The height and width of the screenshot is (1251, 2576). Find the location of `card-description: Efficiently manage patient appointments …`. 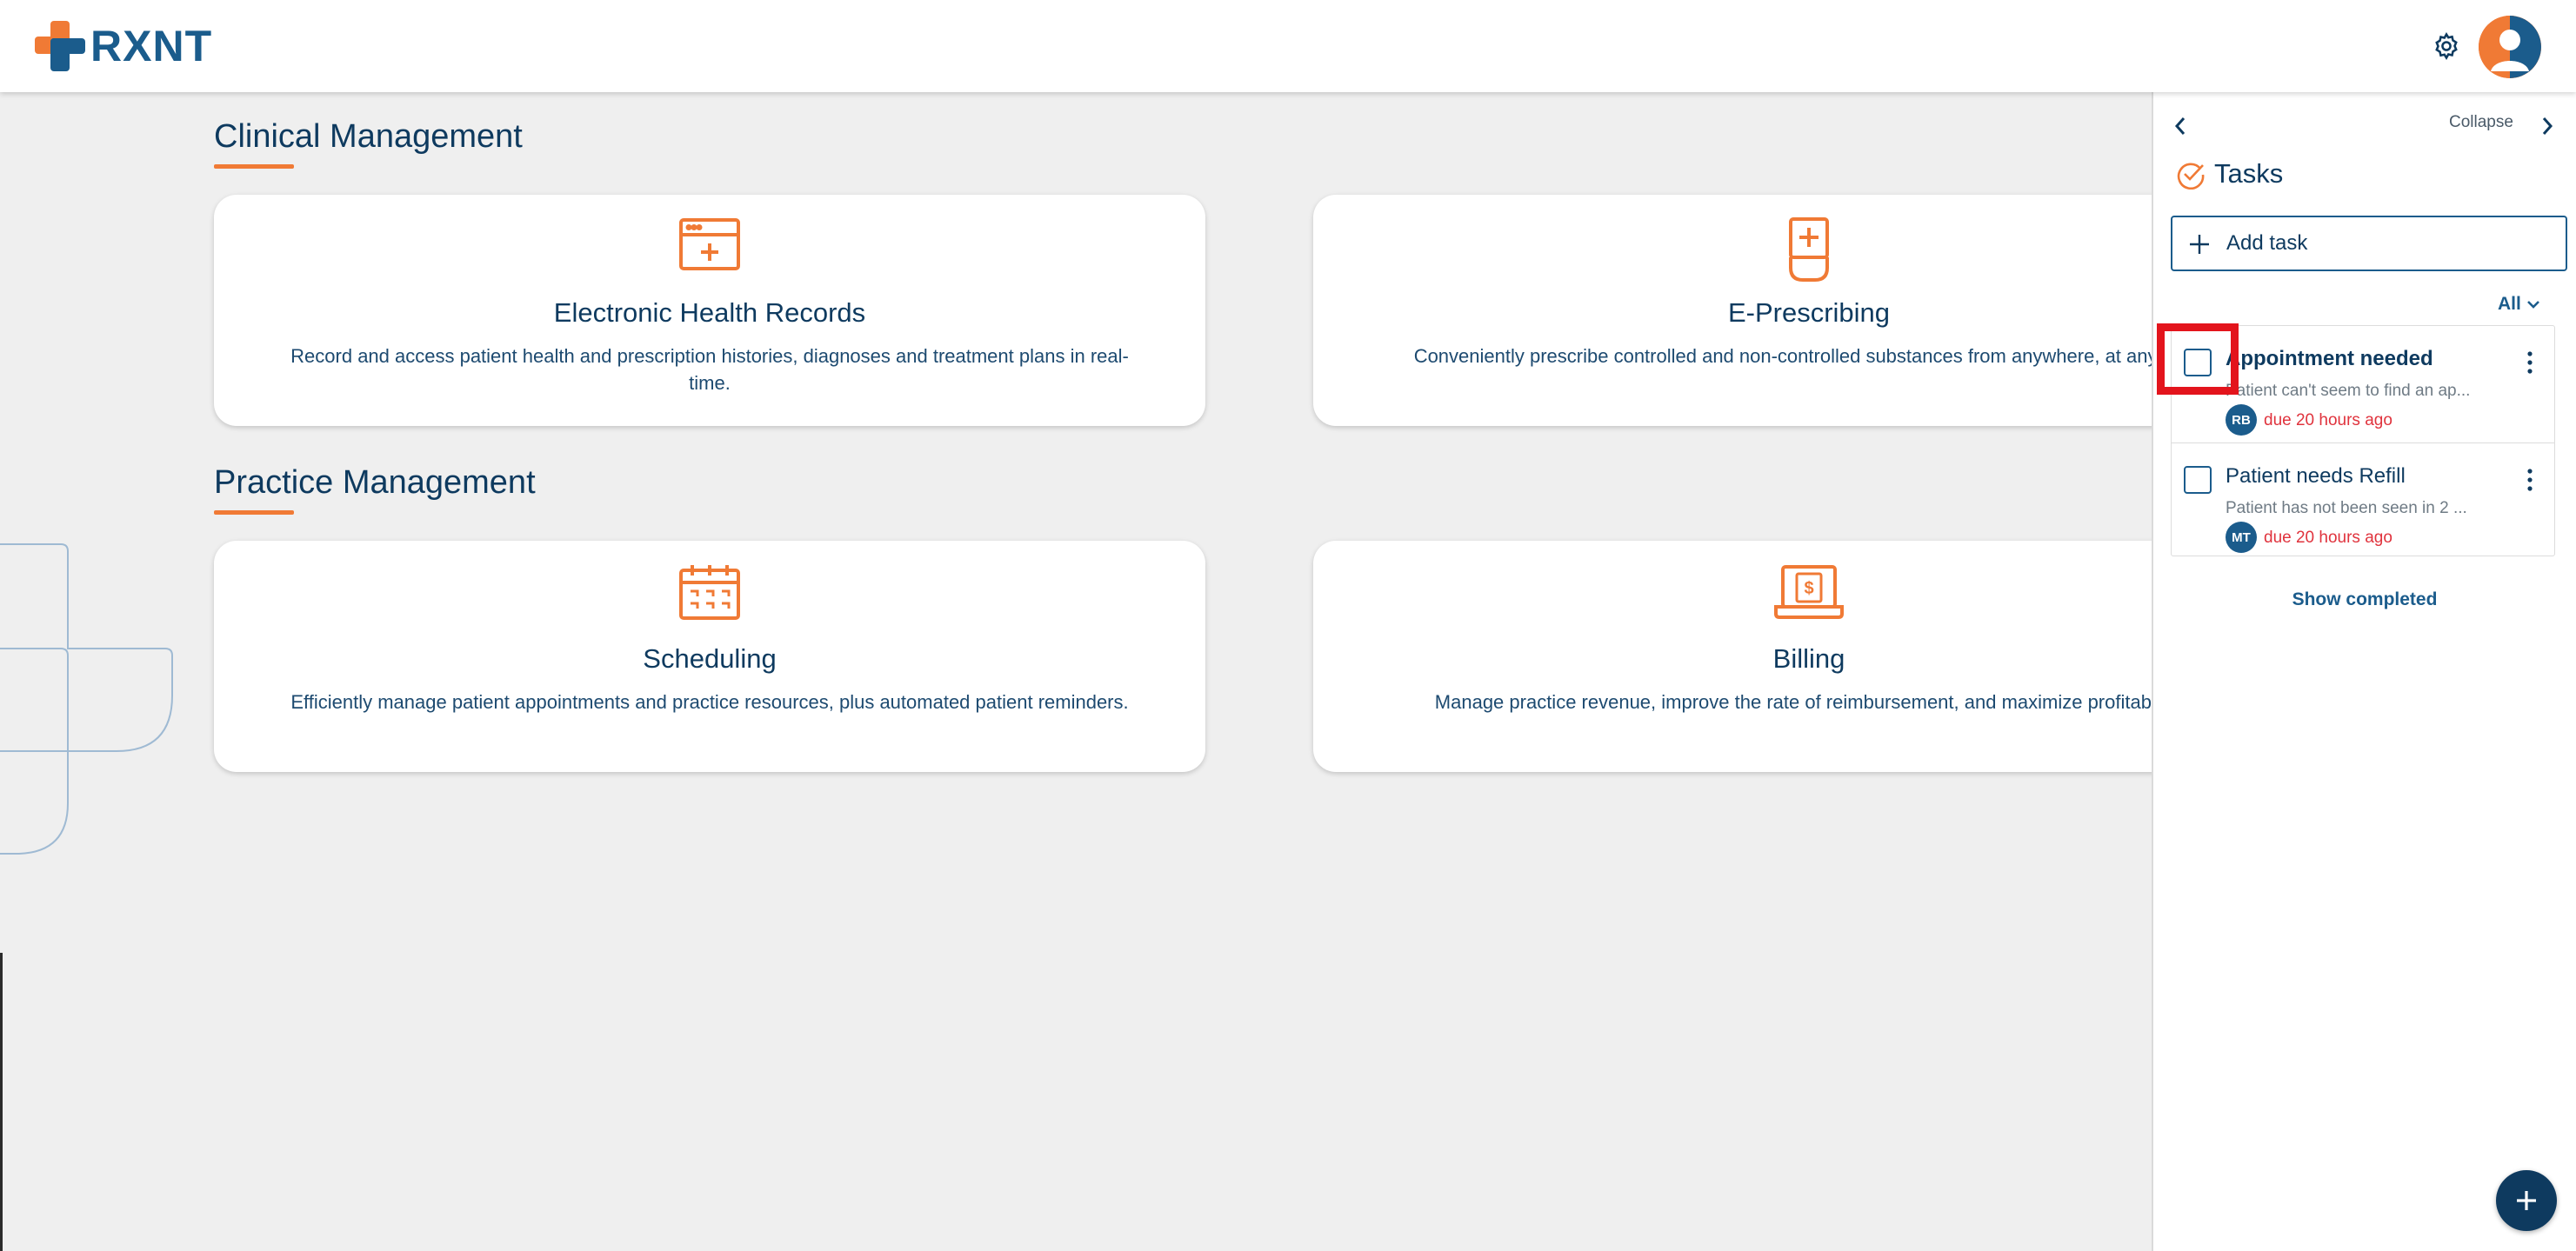

card-description: Efficiently manage patient appointments … is located at coordinates (709, 702).